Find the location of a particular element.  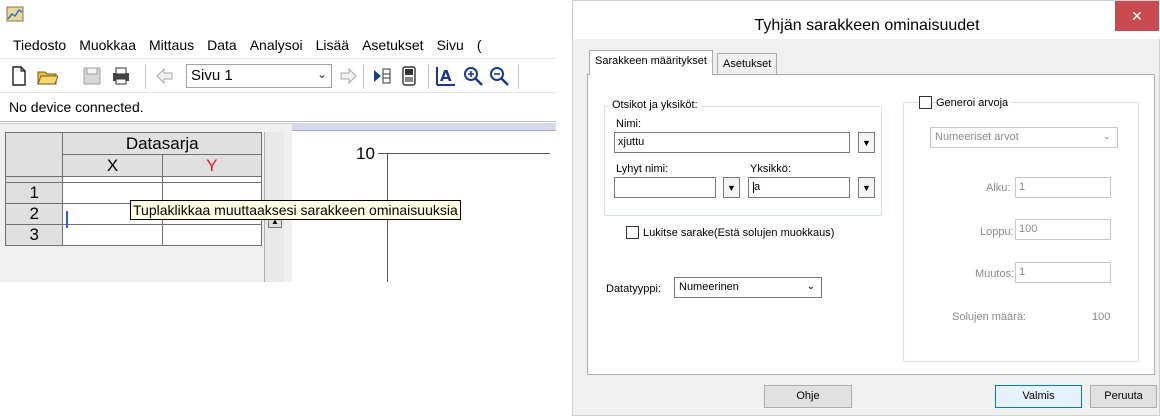

start-label: Alku: is located at coordinates (998, 188).